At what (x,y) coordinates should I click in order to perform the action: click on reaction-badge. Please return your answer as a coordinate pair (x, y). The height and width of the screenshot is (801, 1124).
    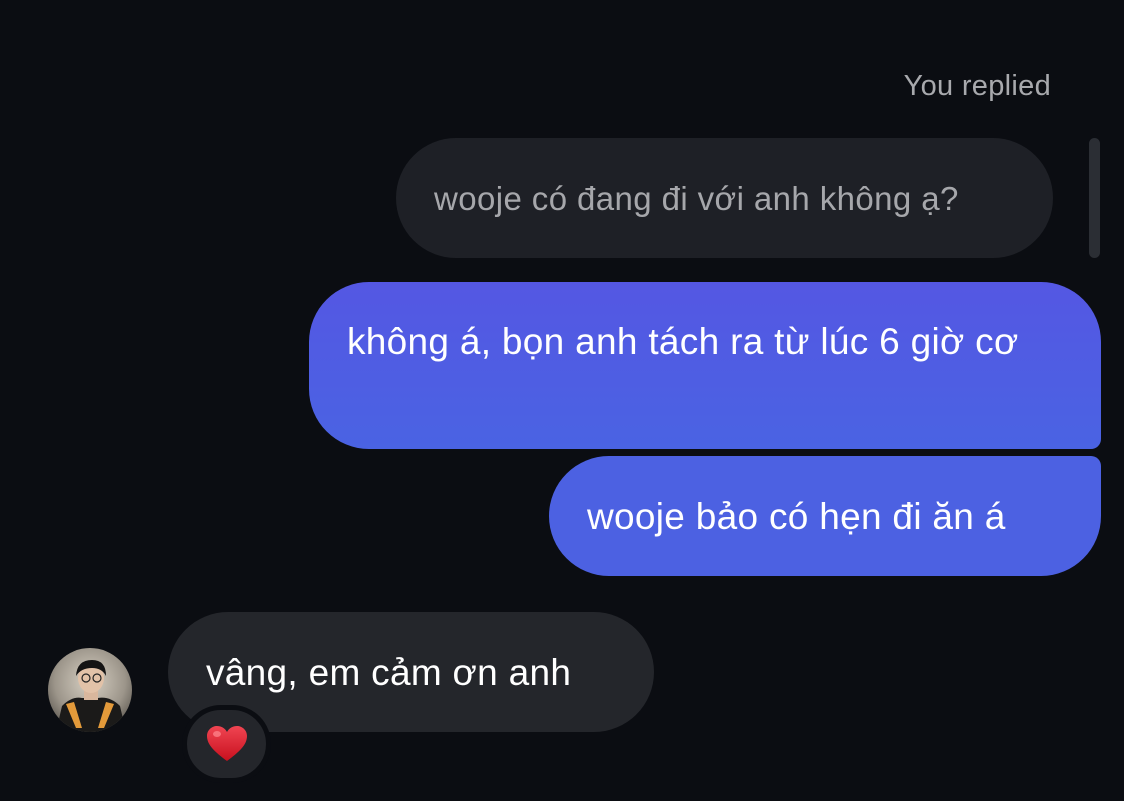
    Looking at the image, I should click on (226, 744).